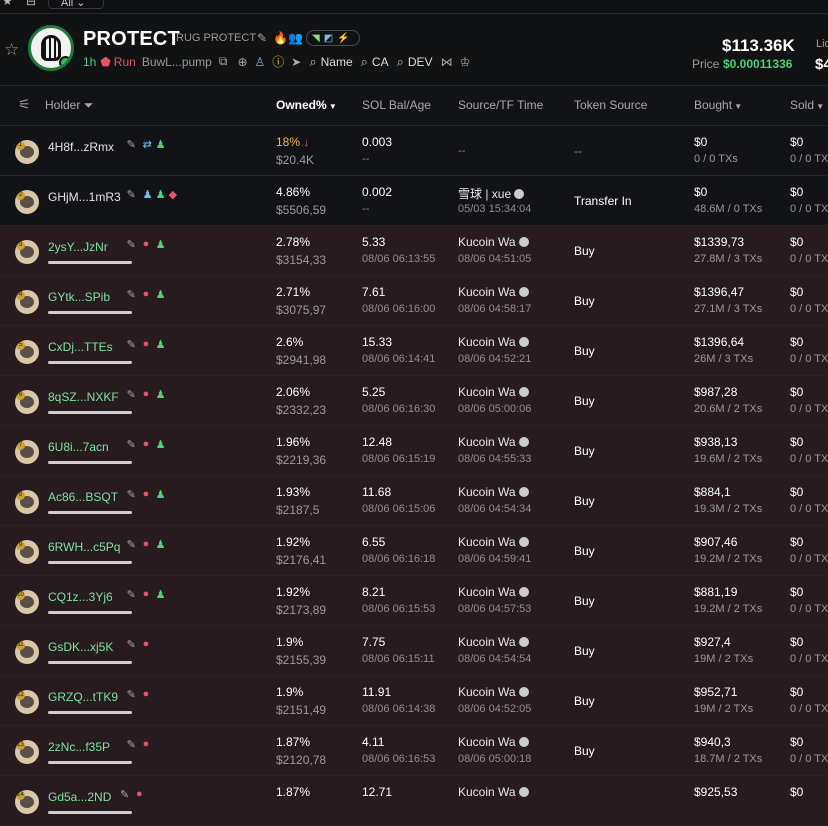 Image resolution: width=828 pixels, height=826 pixels. What do you see at coordinates (27, 352) in the screenshot?
I see `avatar: 5` at bounding box center [27, 352].